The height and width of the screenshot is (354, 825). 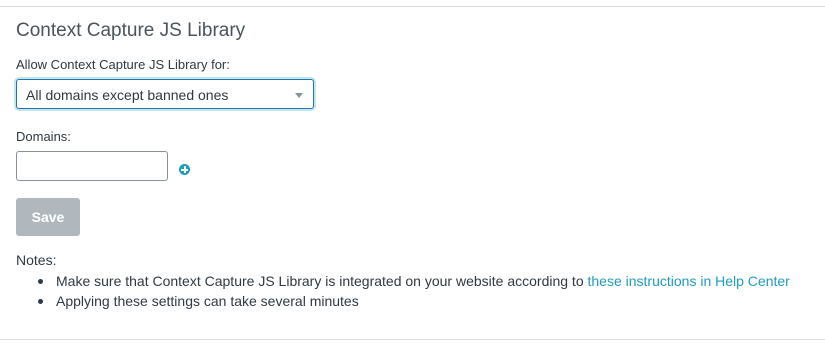 What do you see at coordinates (131, 30) in the screenshot?
I see `section-title: Context Capture JS Library` at bounding box center [131, 30].